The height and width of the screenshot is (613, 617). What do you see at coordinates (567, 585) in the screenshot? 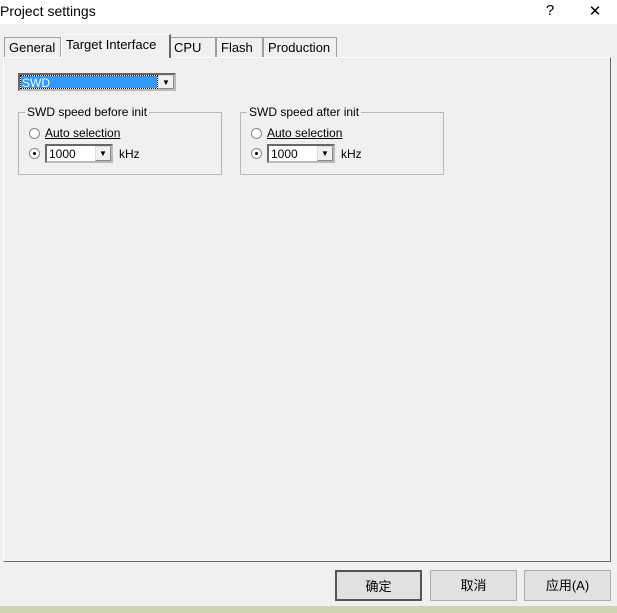
I see `apply-button: 应用(A)` at bounding box center [567, 585].